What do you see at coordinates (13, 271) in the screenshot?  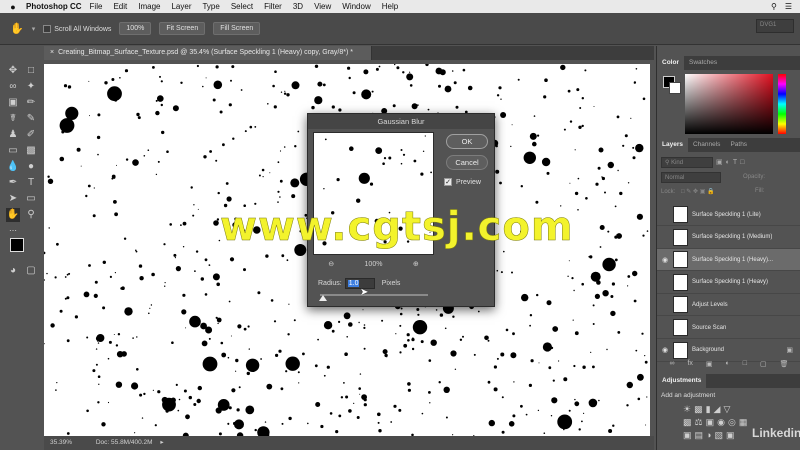 I see `quick-mask-icon: ◕` at bounding box center [13, 271].